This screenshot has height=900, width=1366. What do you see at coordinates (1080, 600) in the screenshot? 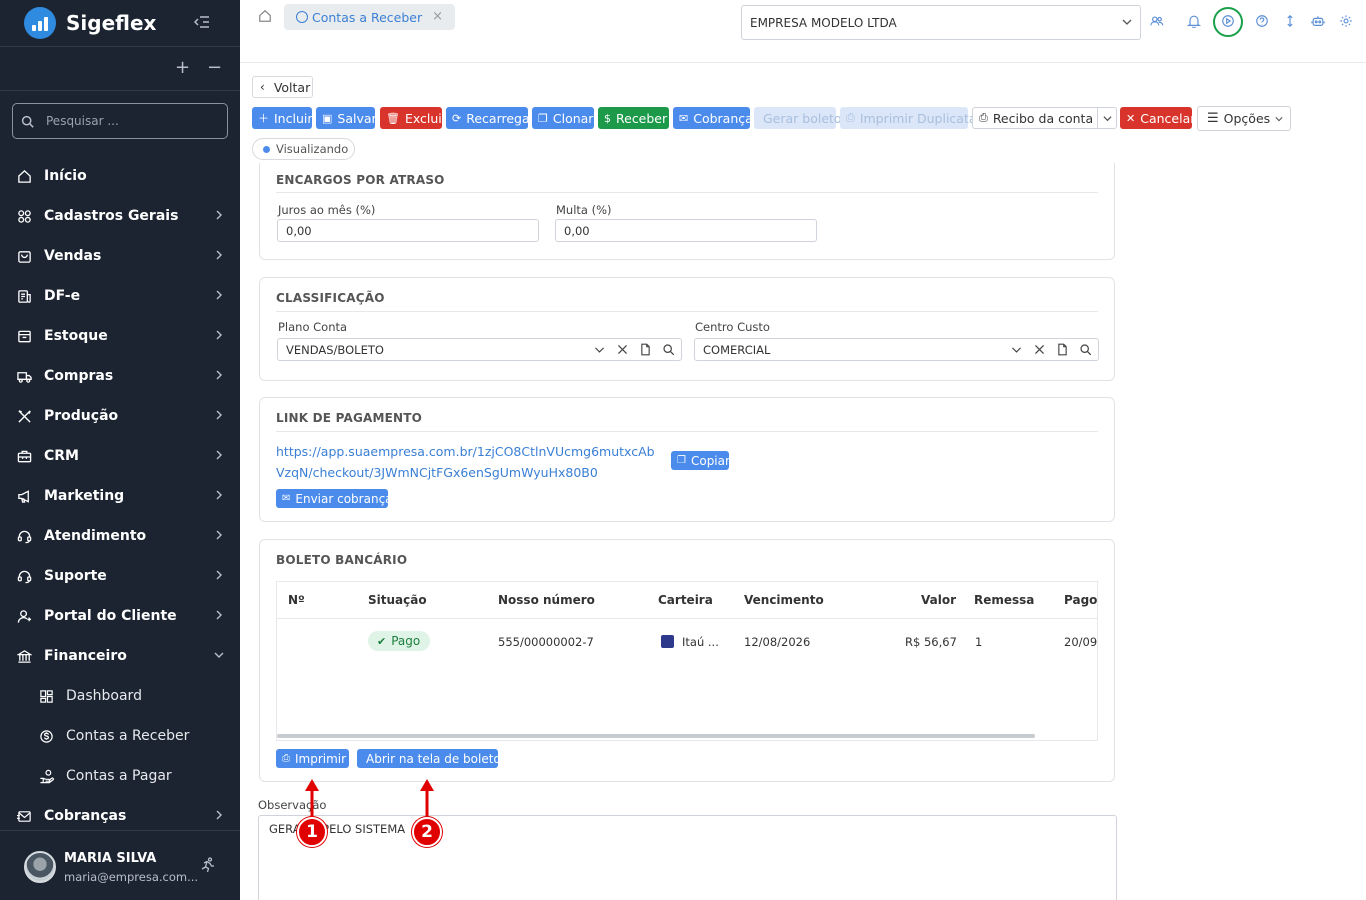
I see `column-header: Pago e` at bounding box center [1080, 600].